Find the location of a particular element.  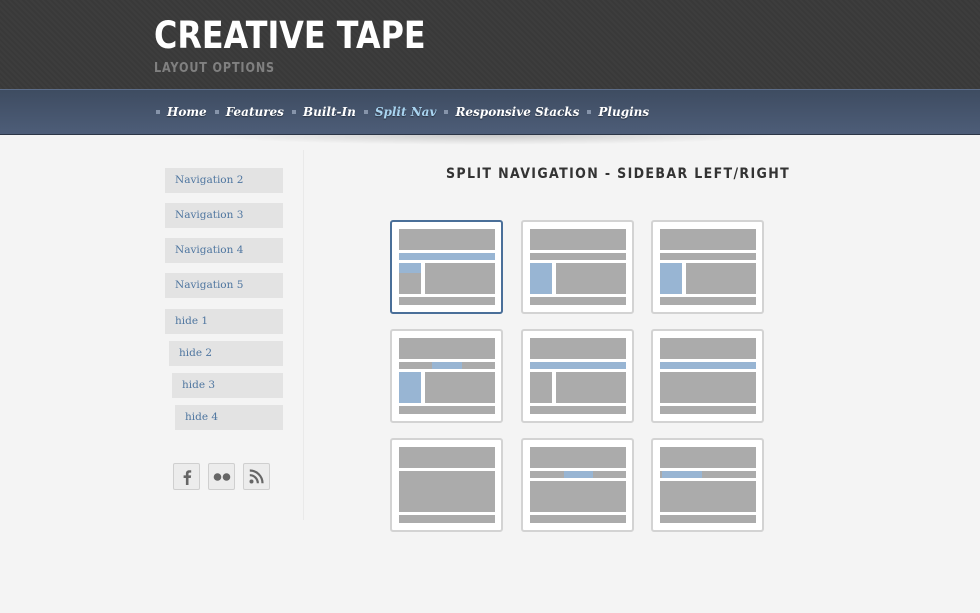

sidebar-item-hide-1: hide 1 is located at coordinates (224, 321).